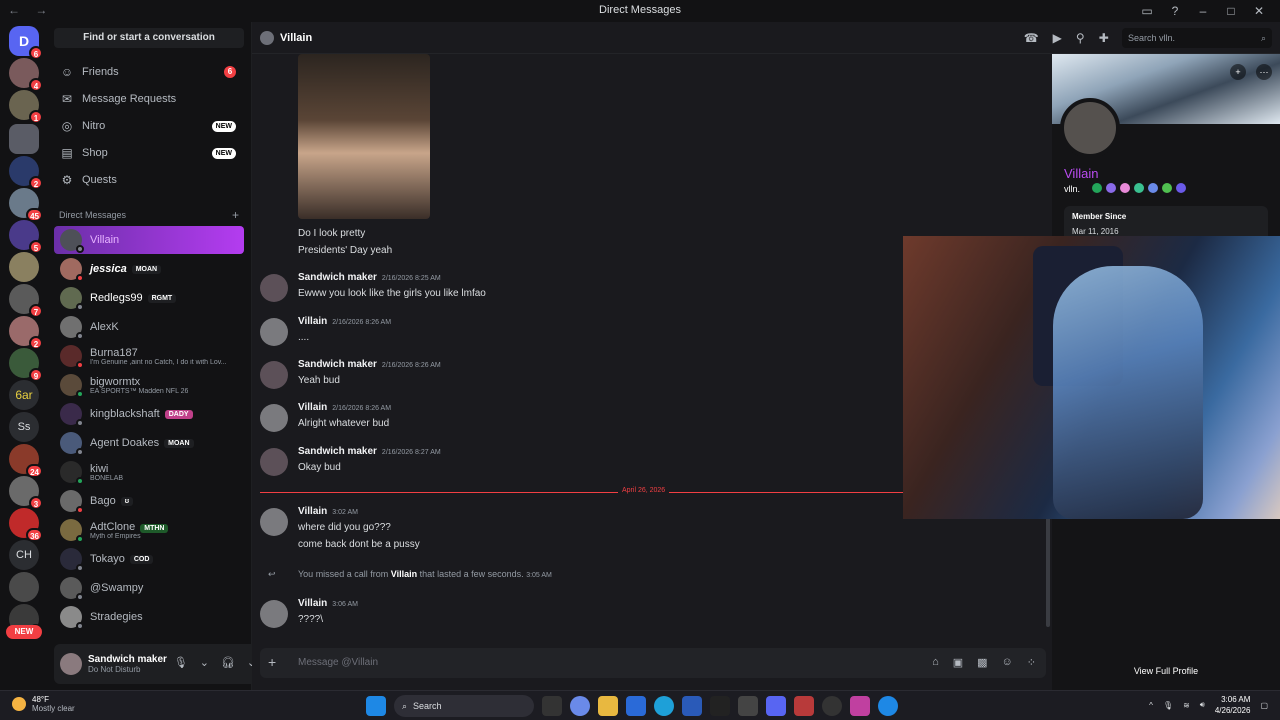 Image resolution: width=1280 pixels, height=720 pixels. Describe the element at coordinates (26, 525) in the screenshot. I see `server-icon: 36` at that location.